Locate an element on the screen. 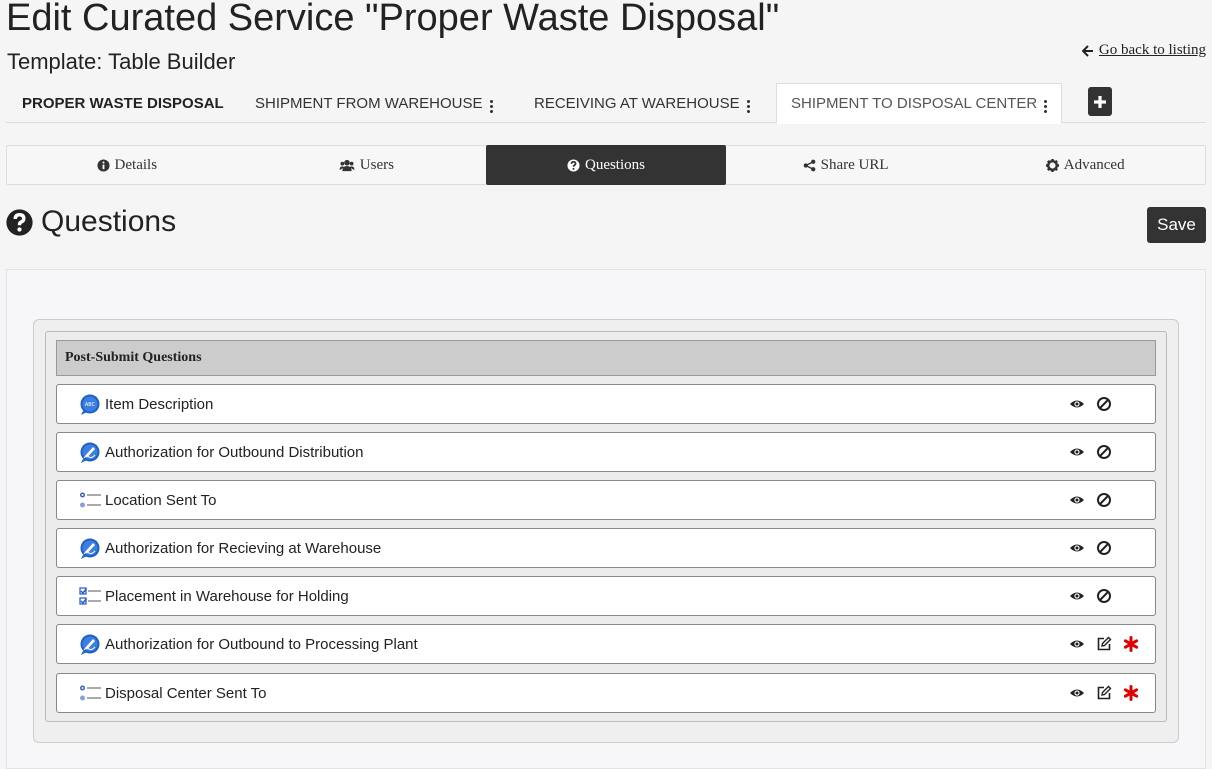 The image size is (1212, 769). tab-label: SHIPMENT TO DISPOSAL CENTER is located at coordinates (914, 103).